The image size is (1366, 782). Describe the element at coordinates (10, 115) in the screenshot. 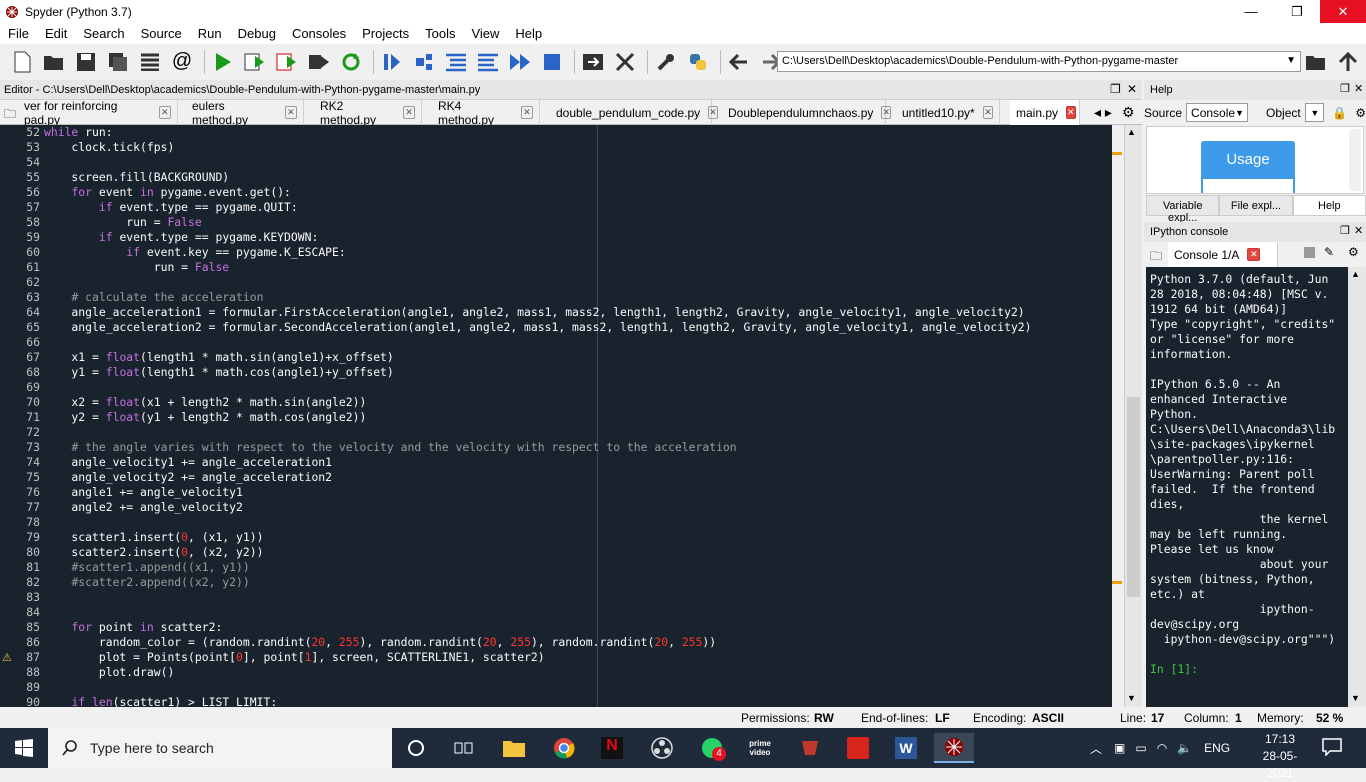

I see `file-switcher-icon: 🗀` at that location.